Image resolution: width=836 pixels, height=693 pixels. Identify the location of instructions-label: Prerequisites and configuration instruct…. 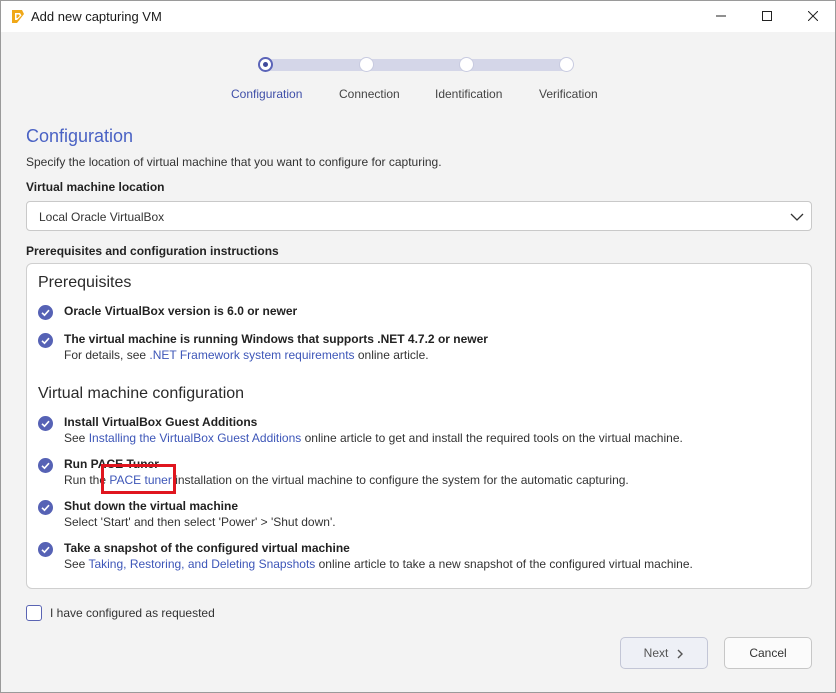
(152, 251).